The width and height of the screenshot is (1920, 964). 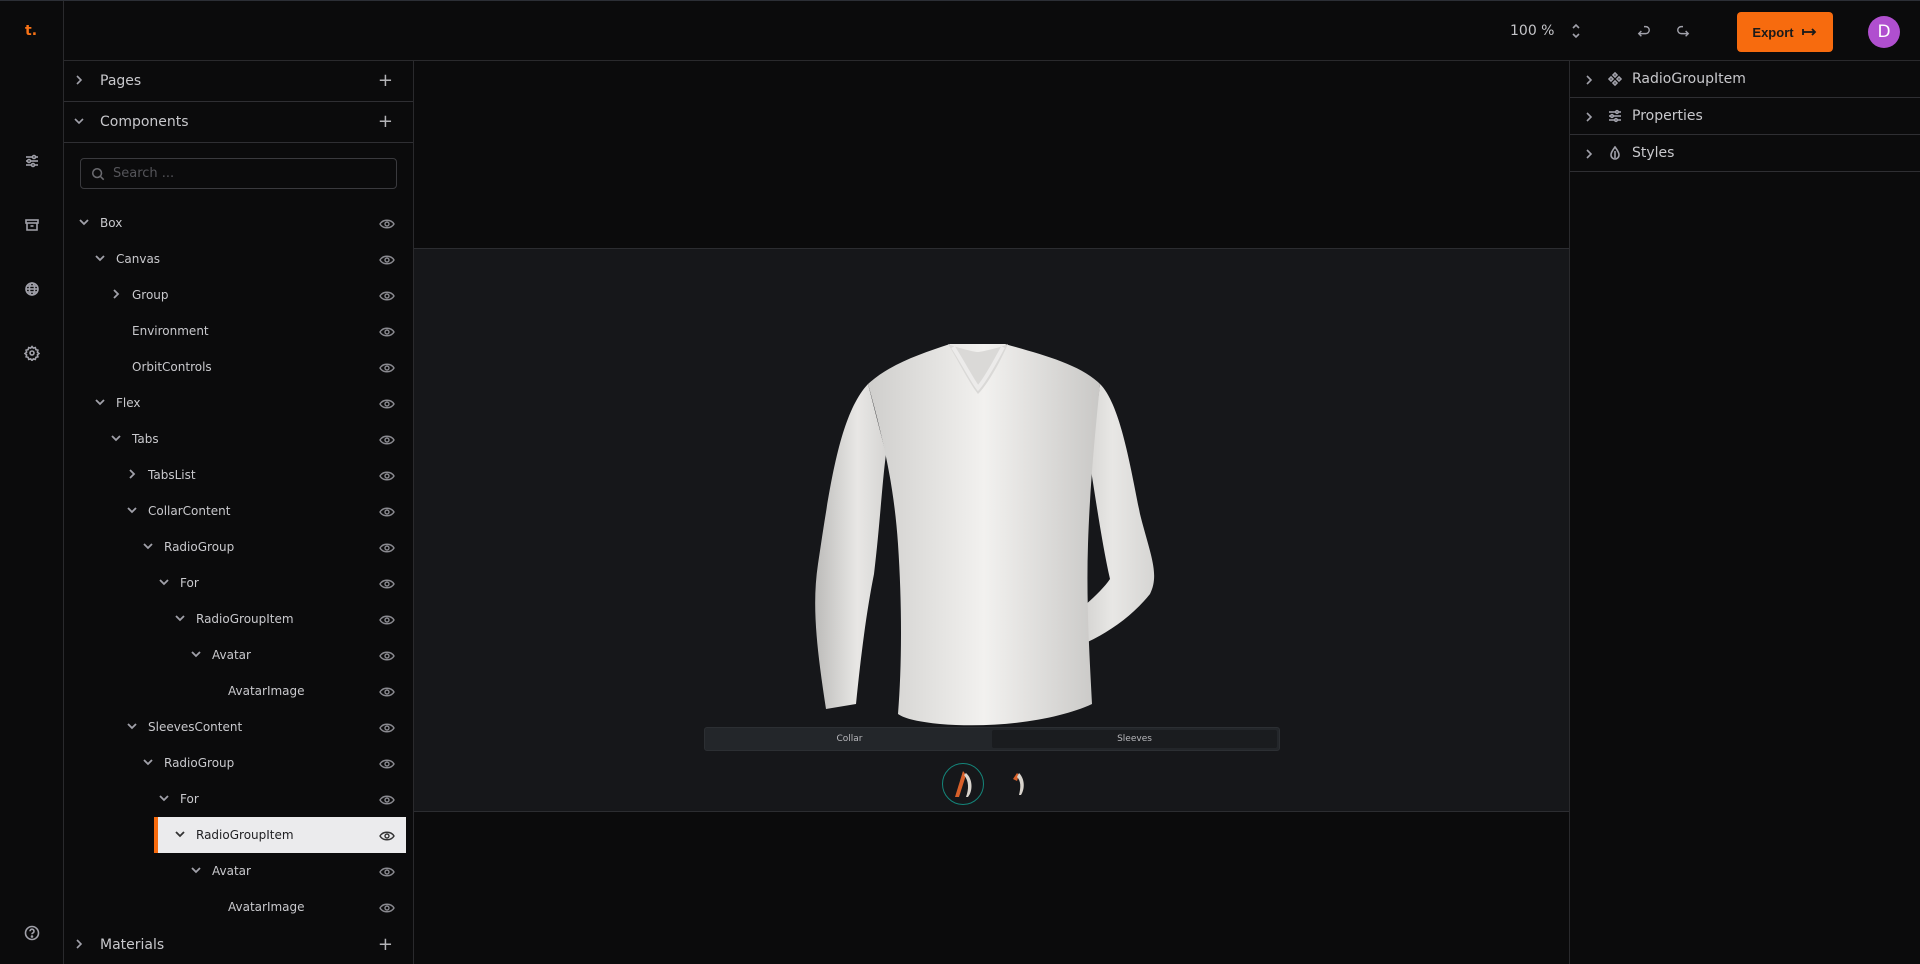 I want to click on tree-node-label: Group, so click(x=150, y=295).